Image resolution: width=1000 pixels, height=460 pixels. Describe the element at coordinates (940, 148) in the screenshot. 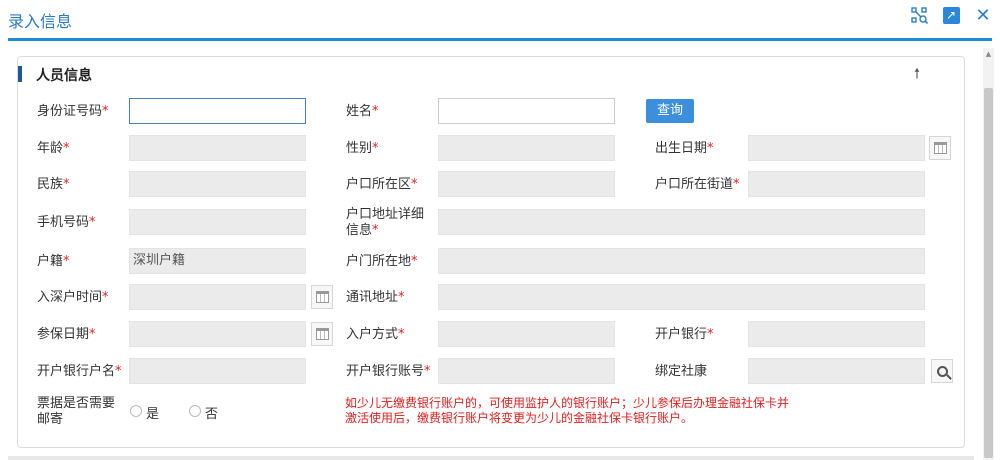

I see `birth-date-calendar-icon` at that location.